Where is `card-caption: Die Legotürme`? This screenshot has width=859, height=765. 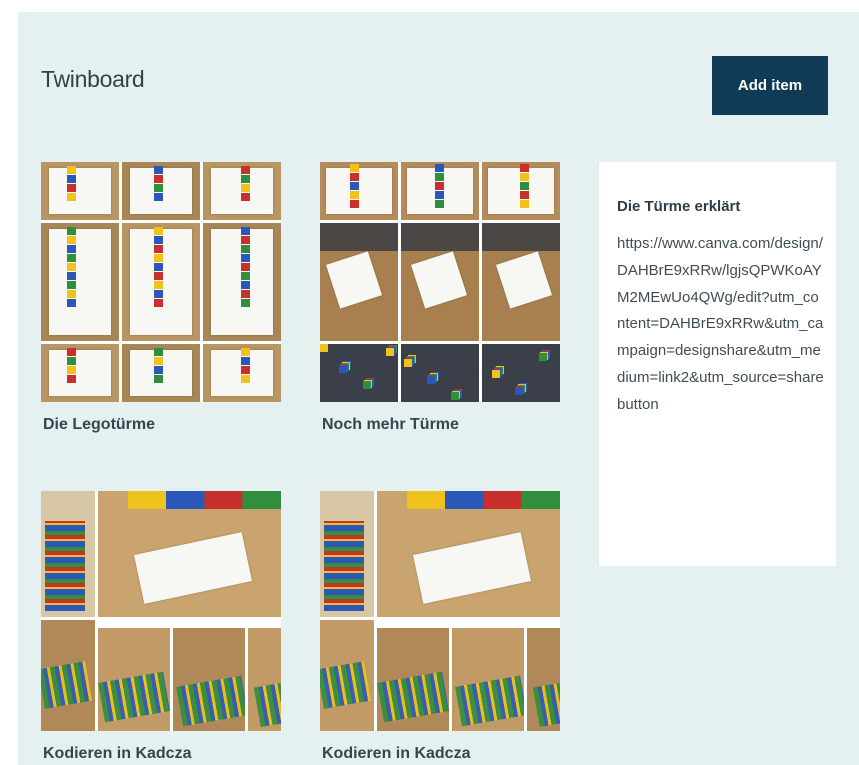
card-caption: Die Legotürme is located at coordinates (99, 424).